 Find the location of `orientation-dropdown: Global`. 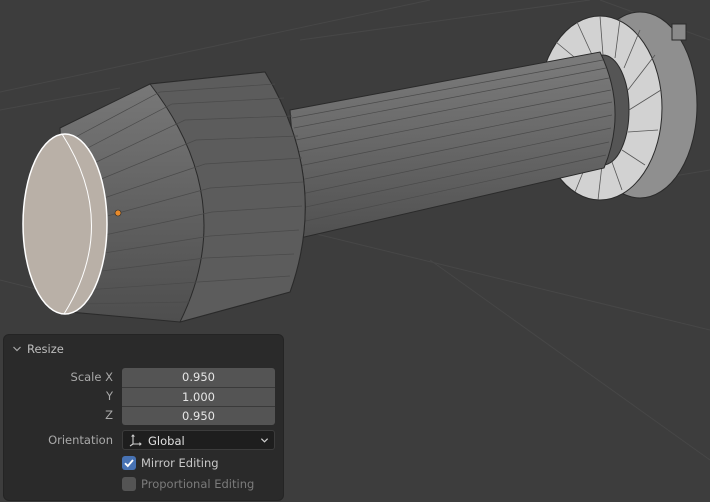

orientation-dropdown: Global is located at coordinates (198, 440).